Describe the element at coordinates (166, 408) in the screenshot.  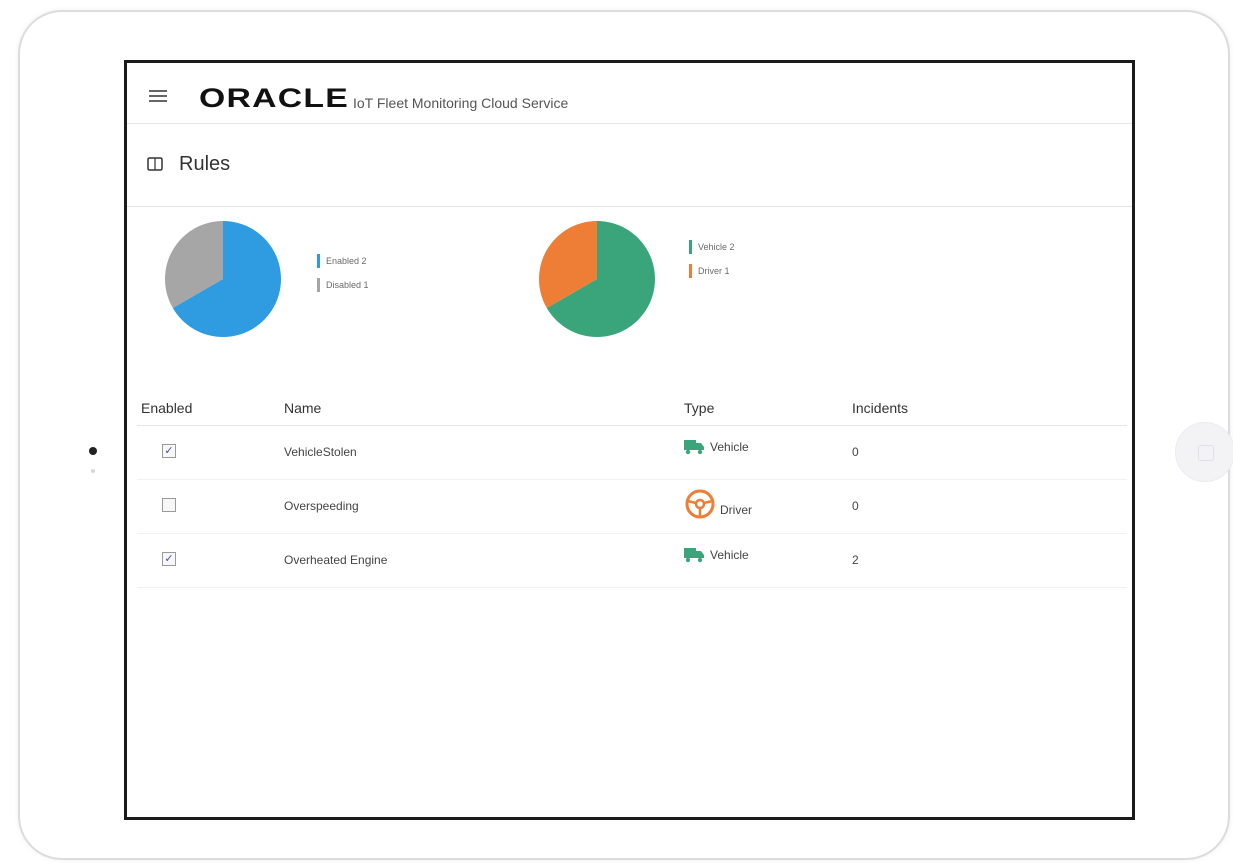
I see `header-enabled: Enabled` at that location.